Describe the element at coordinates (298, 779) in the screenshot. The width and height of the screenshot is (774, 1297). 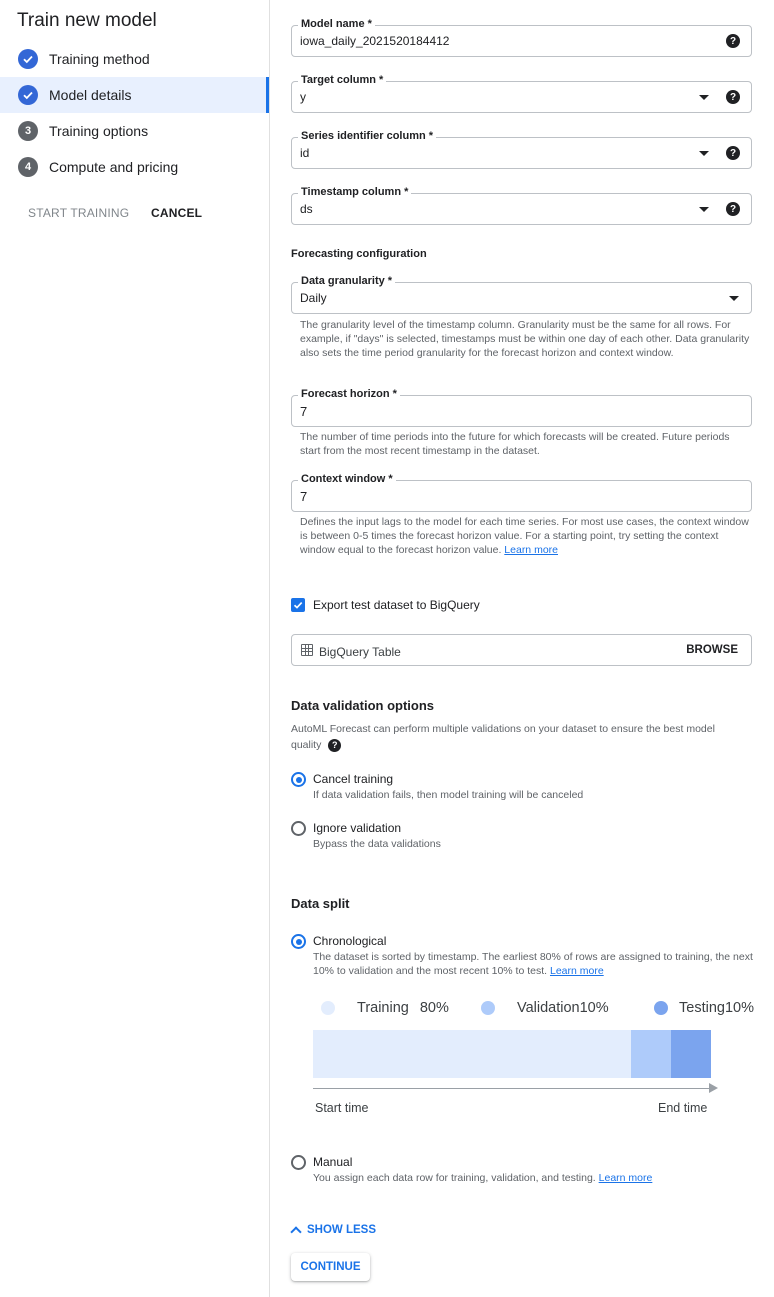
I see `cancel-training-radio` at that location.